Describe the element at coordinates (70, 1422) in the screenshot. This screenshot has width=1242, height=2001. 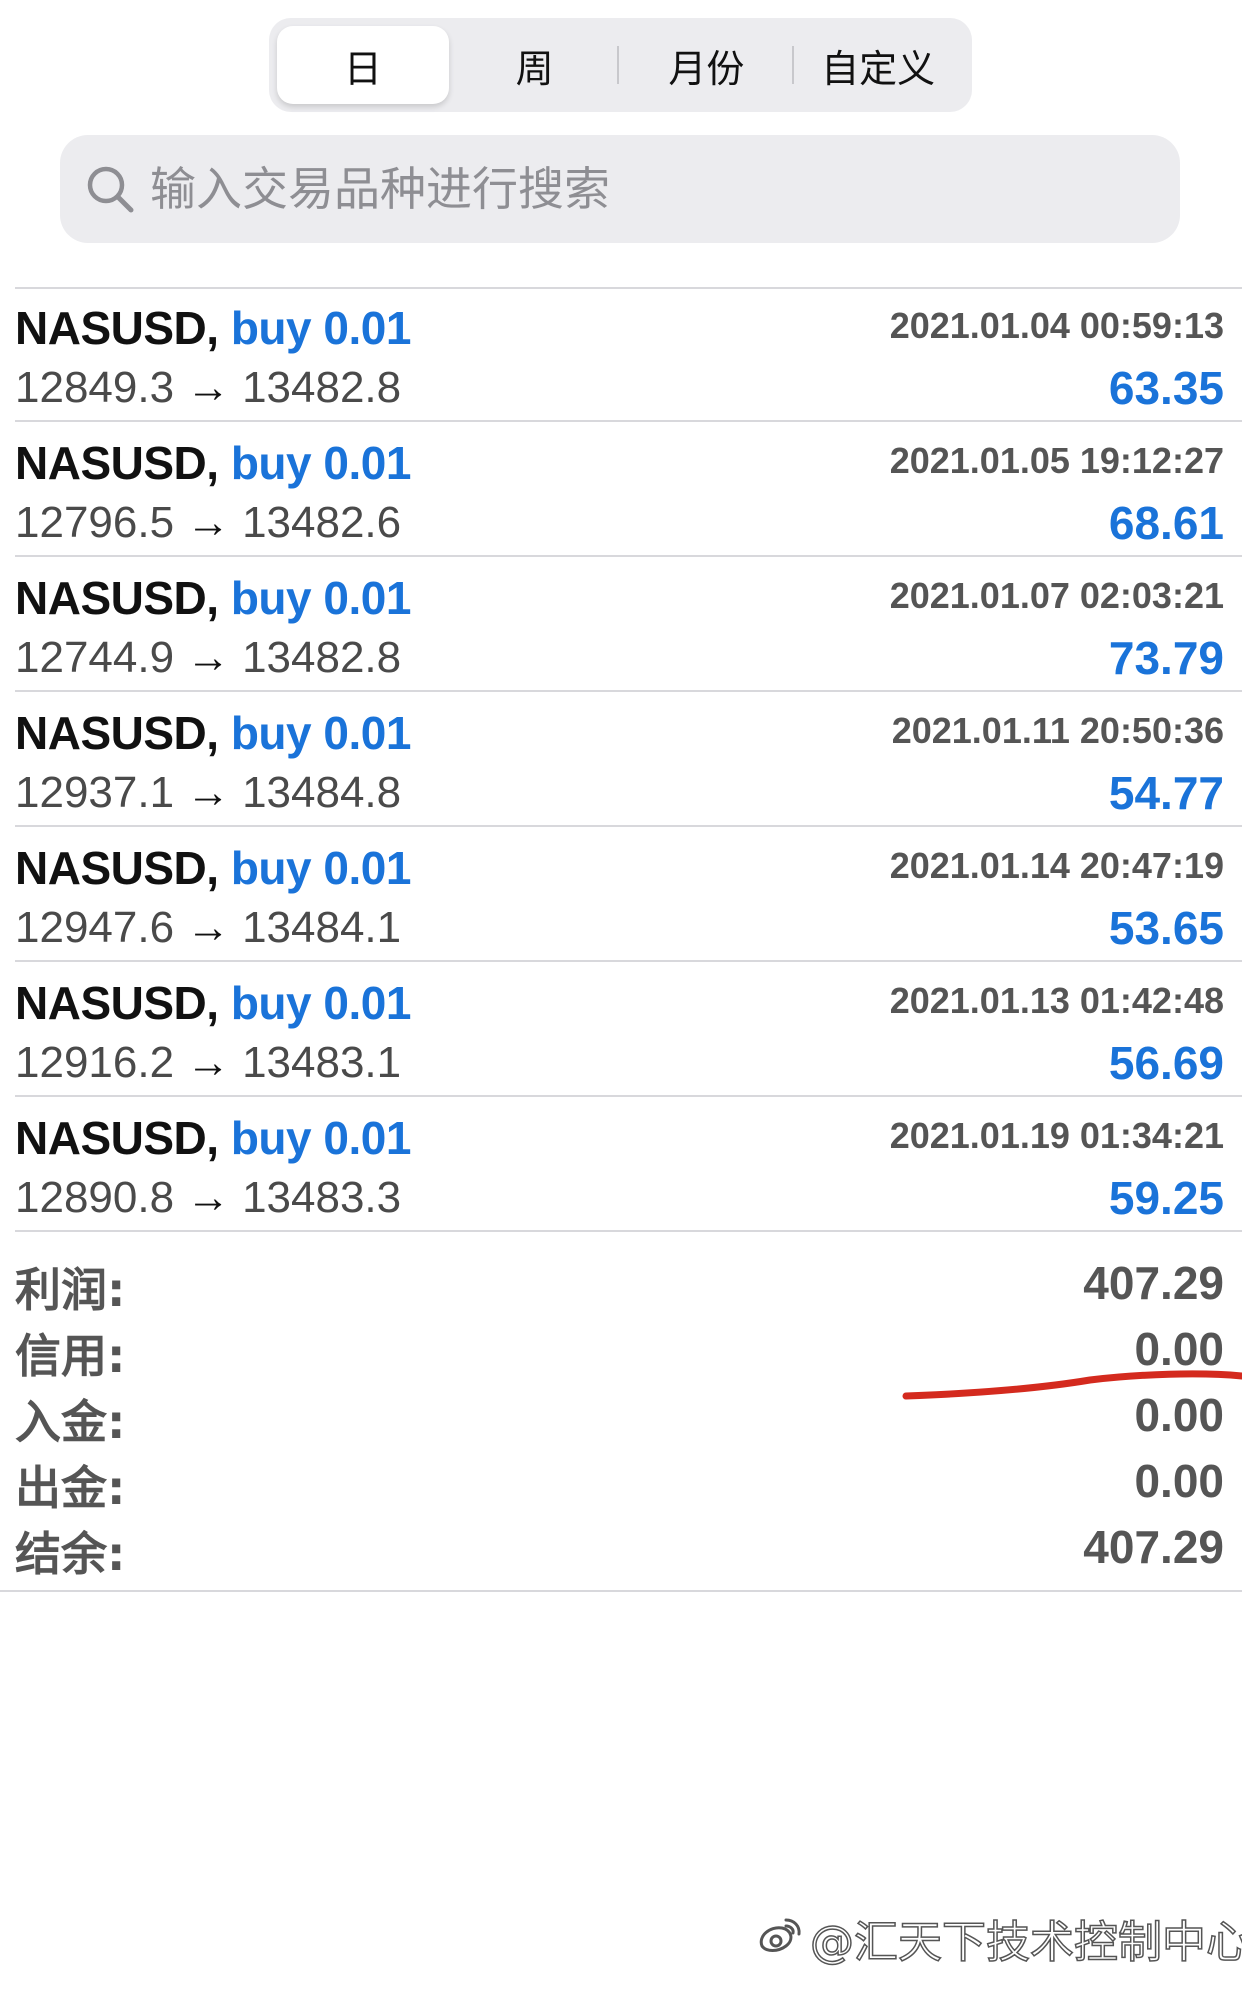
I see `summary-label: 入金:` at that location.